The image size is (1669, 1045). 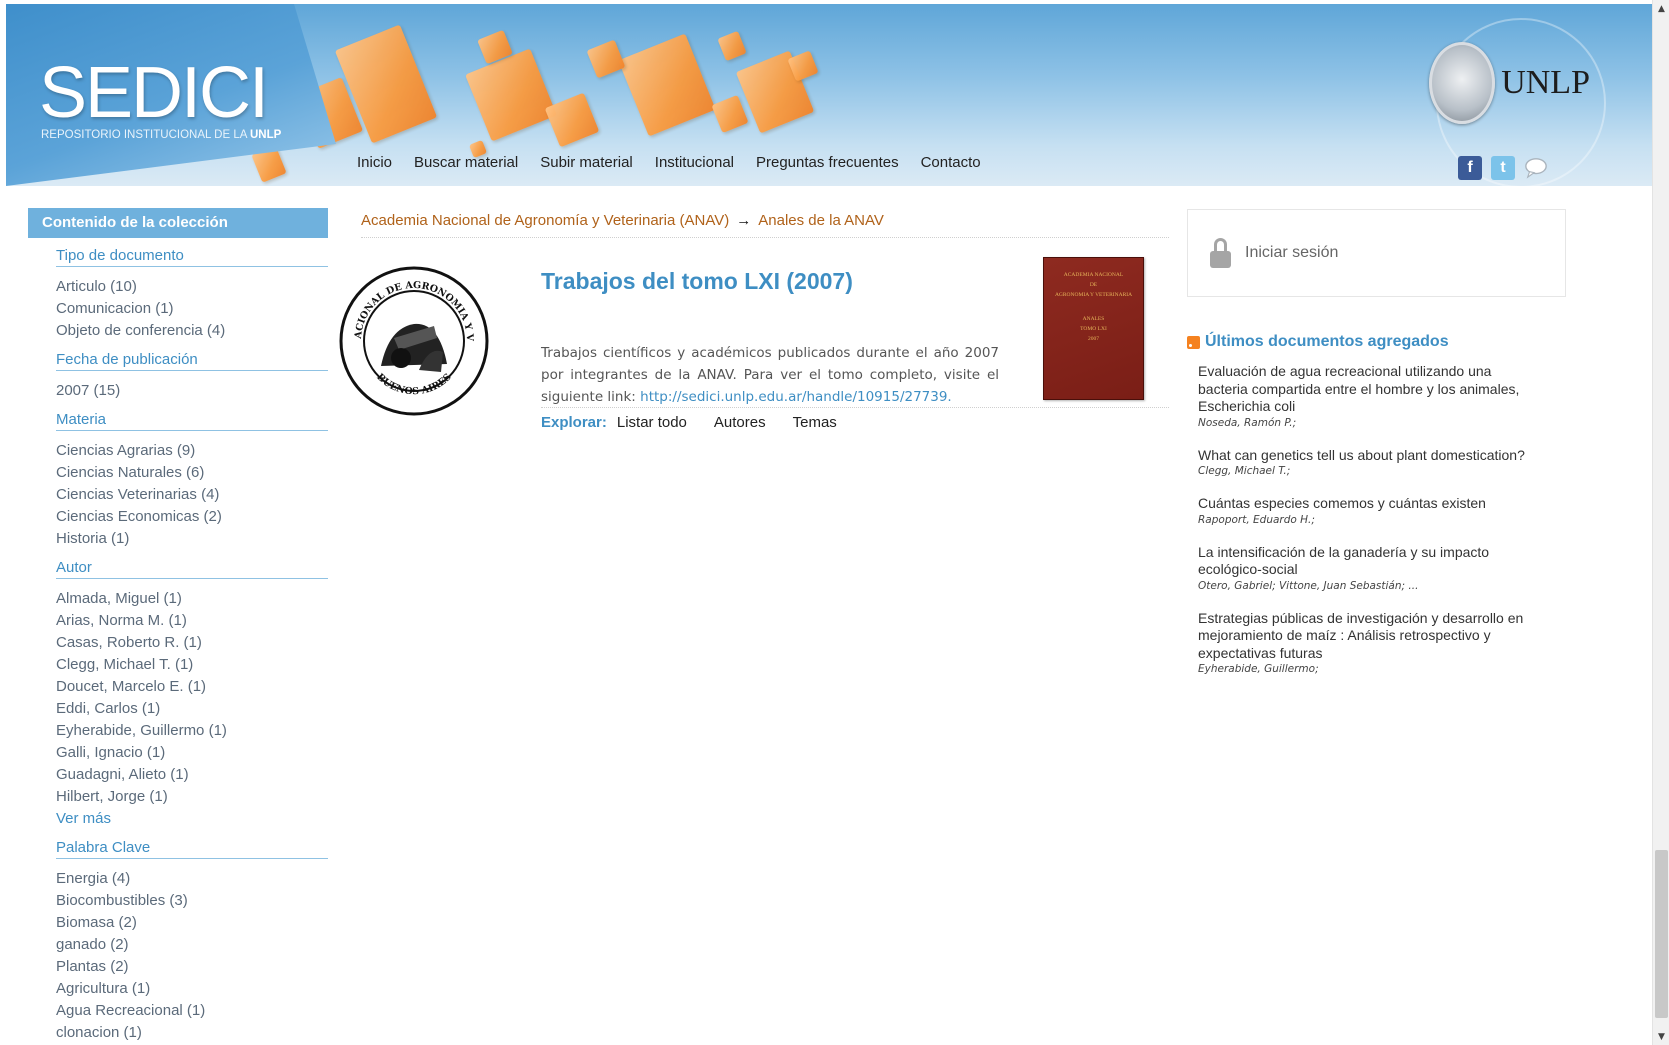 I want to click on tagline-text: REPOSITORIO INSTITUCIONAL DE LA, so click(x=144, y=135).